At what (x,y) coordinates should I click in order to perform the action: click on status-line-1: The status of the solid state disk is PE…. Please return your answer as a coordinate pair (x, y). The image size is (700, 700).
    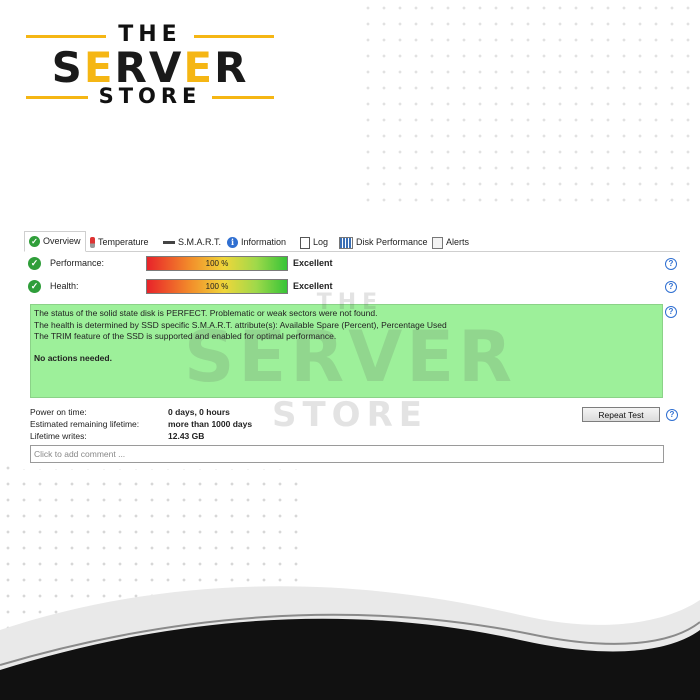
    Looking at the image, I should click on (206, 313).